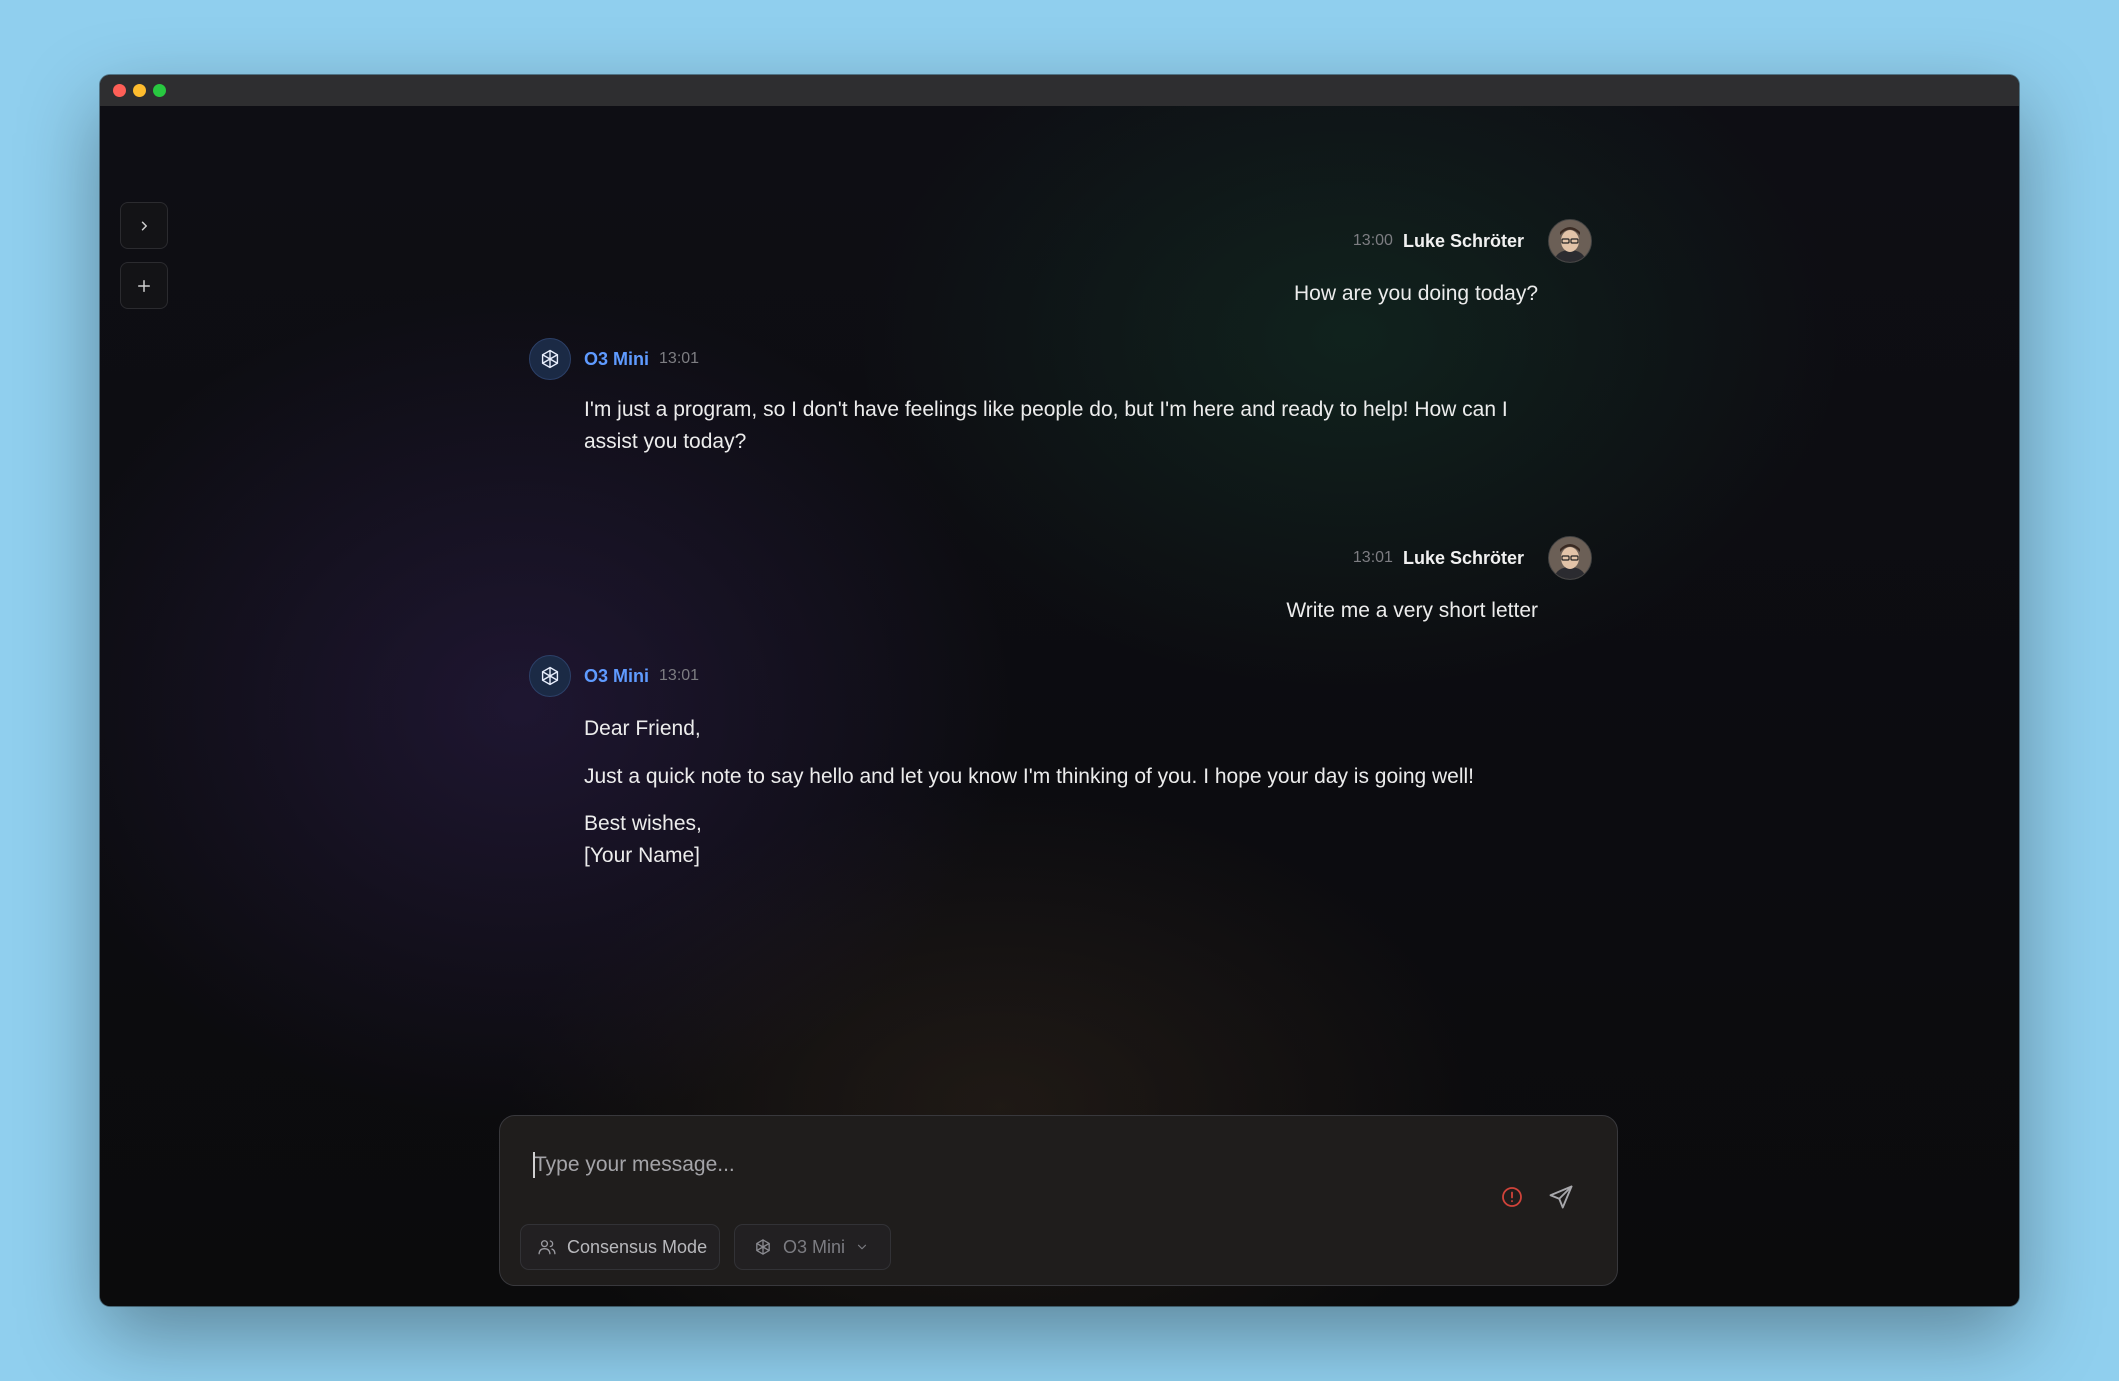 The height and width of the screenshot is (1381, 2119). Describe the element at coordinates (984, 1165) in the screenshot. I see `message-input` at that location.